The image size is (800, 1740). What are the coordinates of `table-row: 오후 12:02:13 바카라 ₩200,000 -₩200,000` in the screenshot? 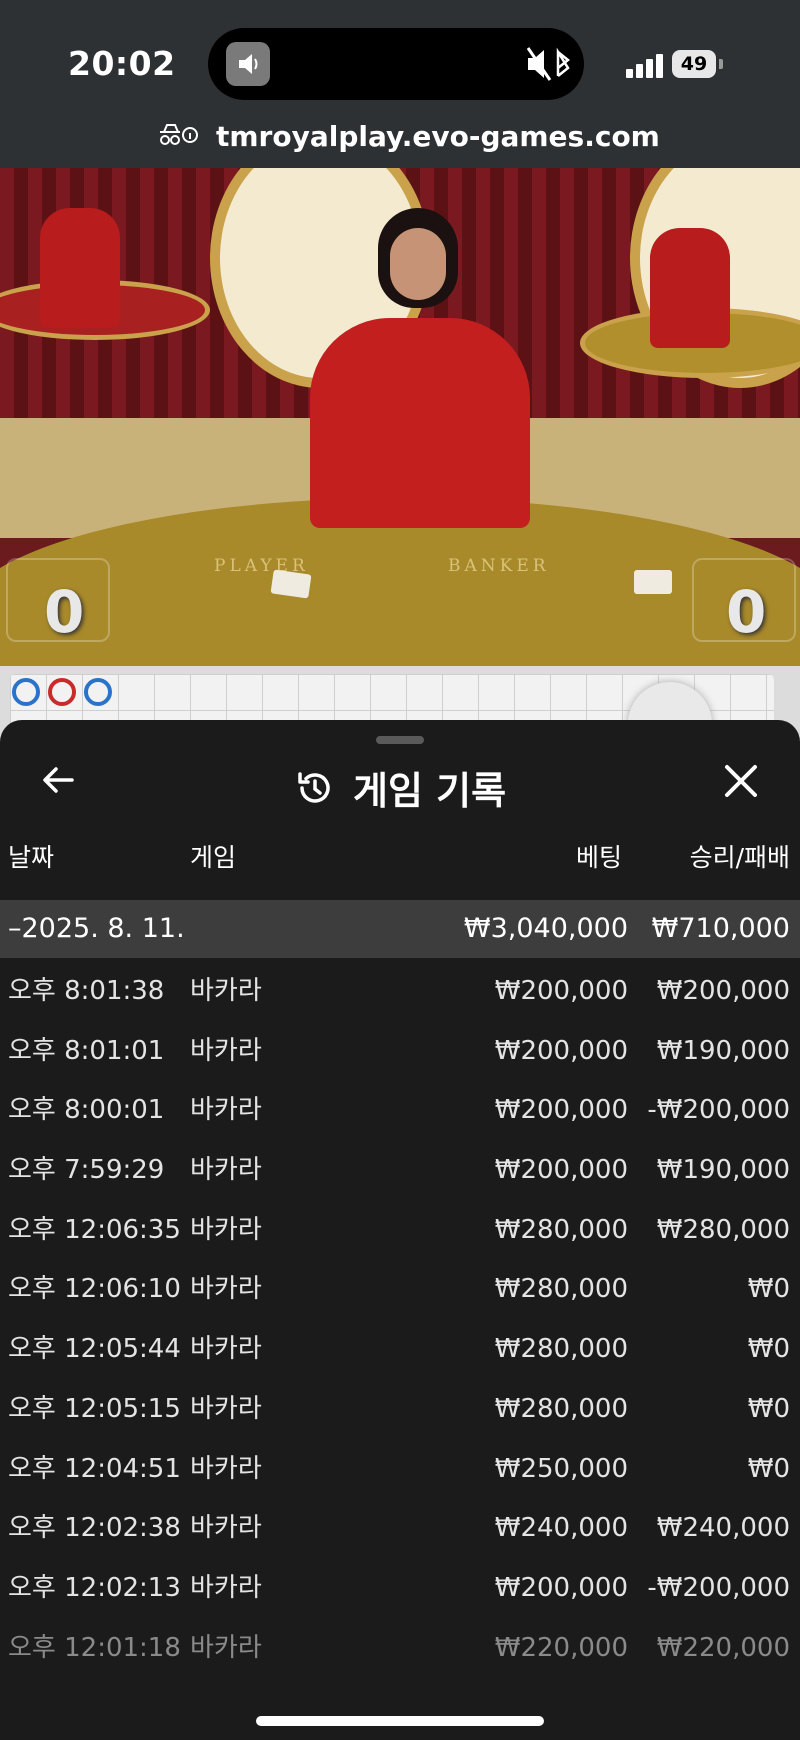 It's located at (400, 1589).